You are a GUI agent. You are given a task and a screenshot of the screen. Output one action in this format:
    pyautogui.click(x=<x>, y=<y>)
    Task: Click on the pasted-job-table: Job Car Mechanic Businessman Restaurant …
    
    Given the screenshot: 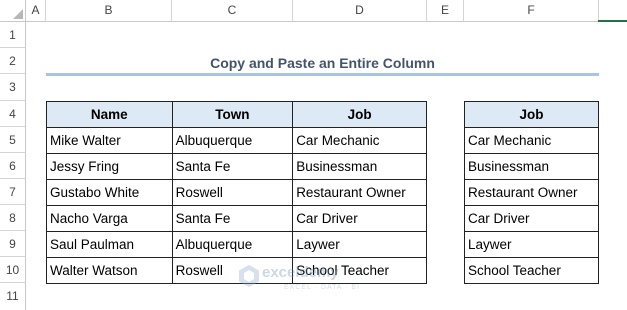 What is the action you would take?
    pyautogui.click(x=531, y=192)
    